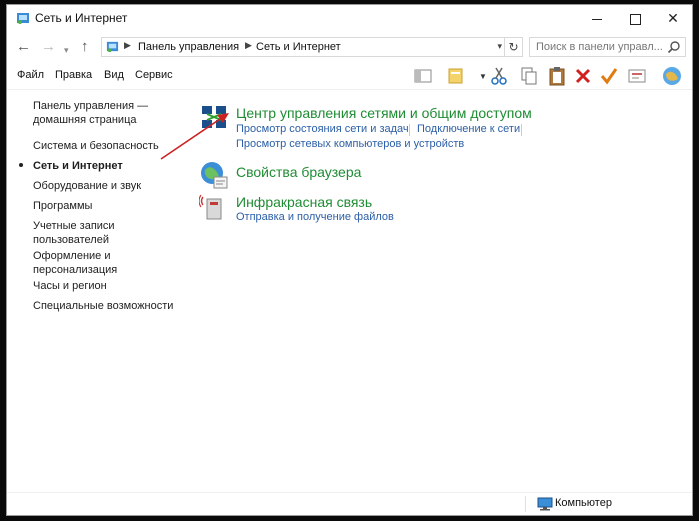 This screenshot has width=699, height=521. What do you see at coordinates (194, 136) in the screenshot?
I see `annotation-arrow-icon` at bounding box center [194, 136].